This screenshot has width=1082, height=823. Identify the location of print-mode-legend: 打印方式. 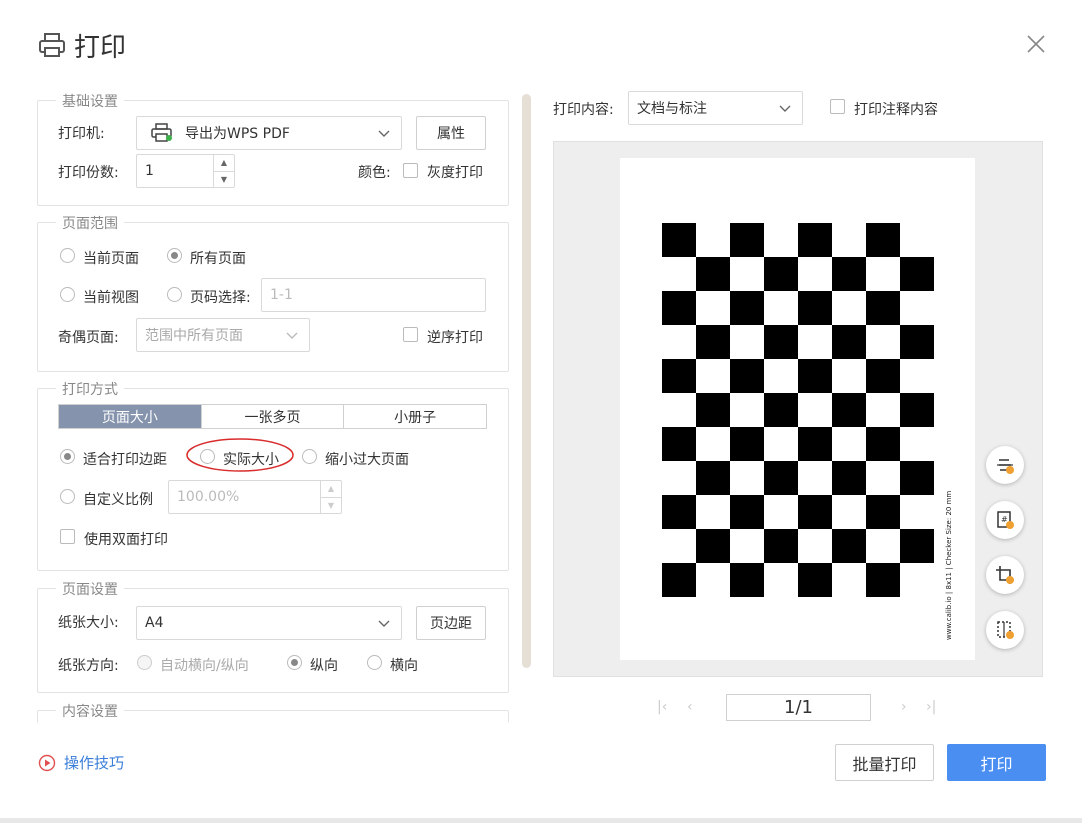
(90, 389).